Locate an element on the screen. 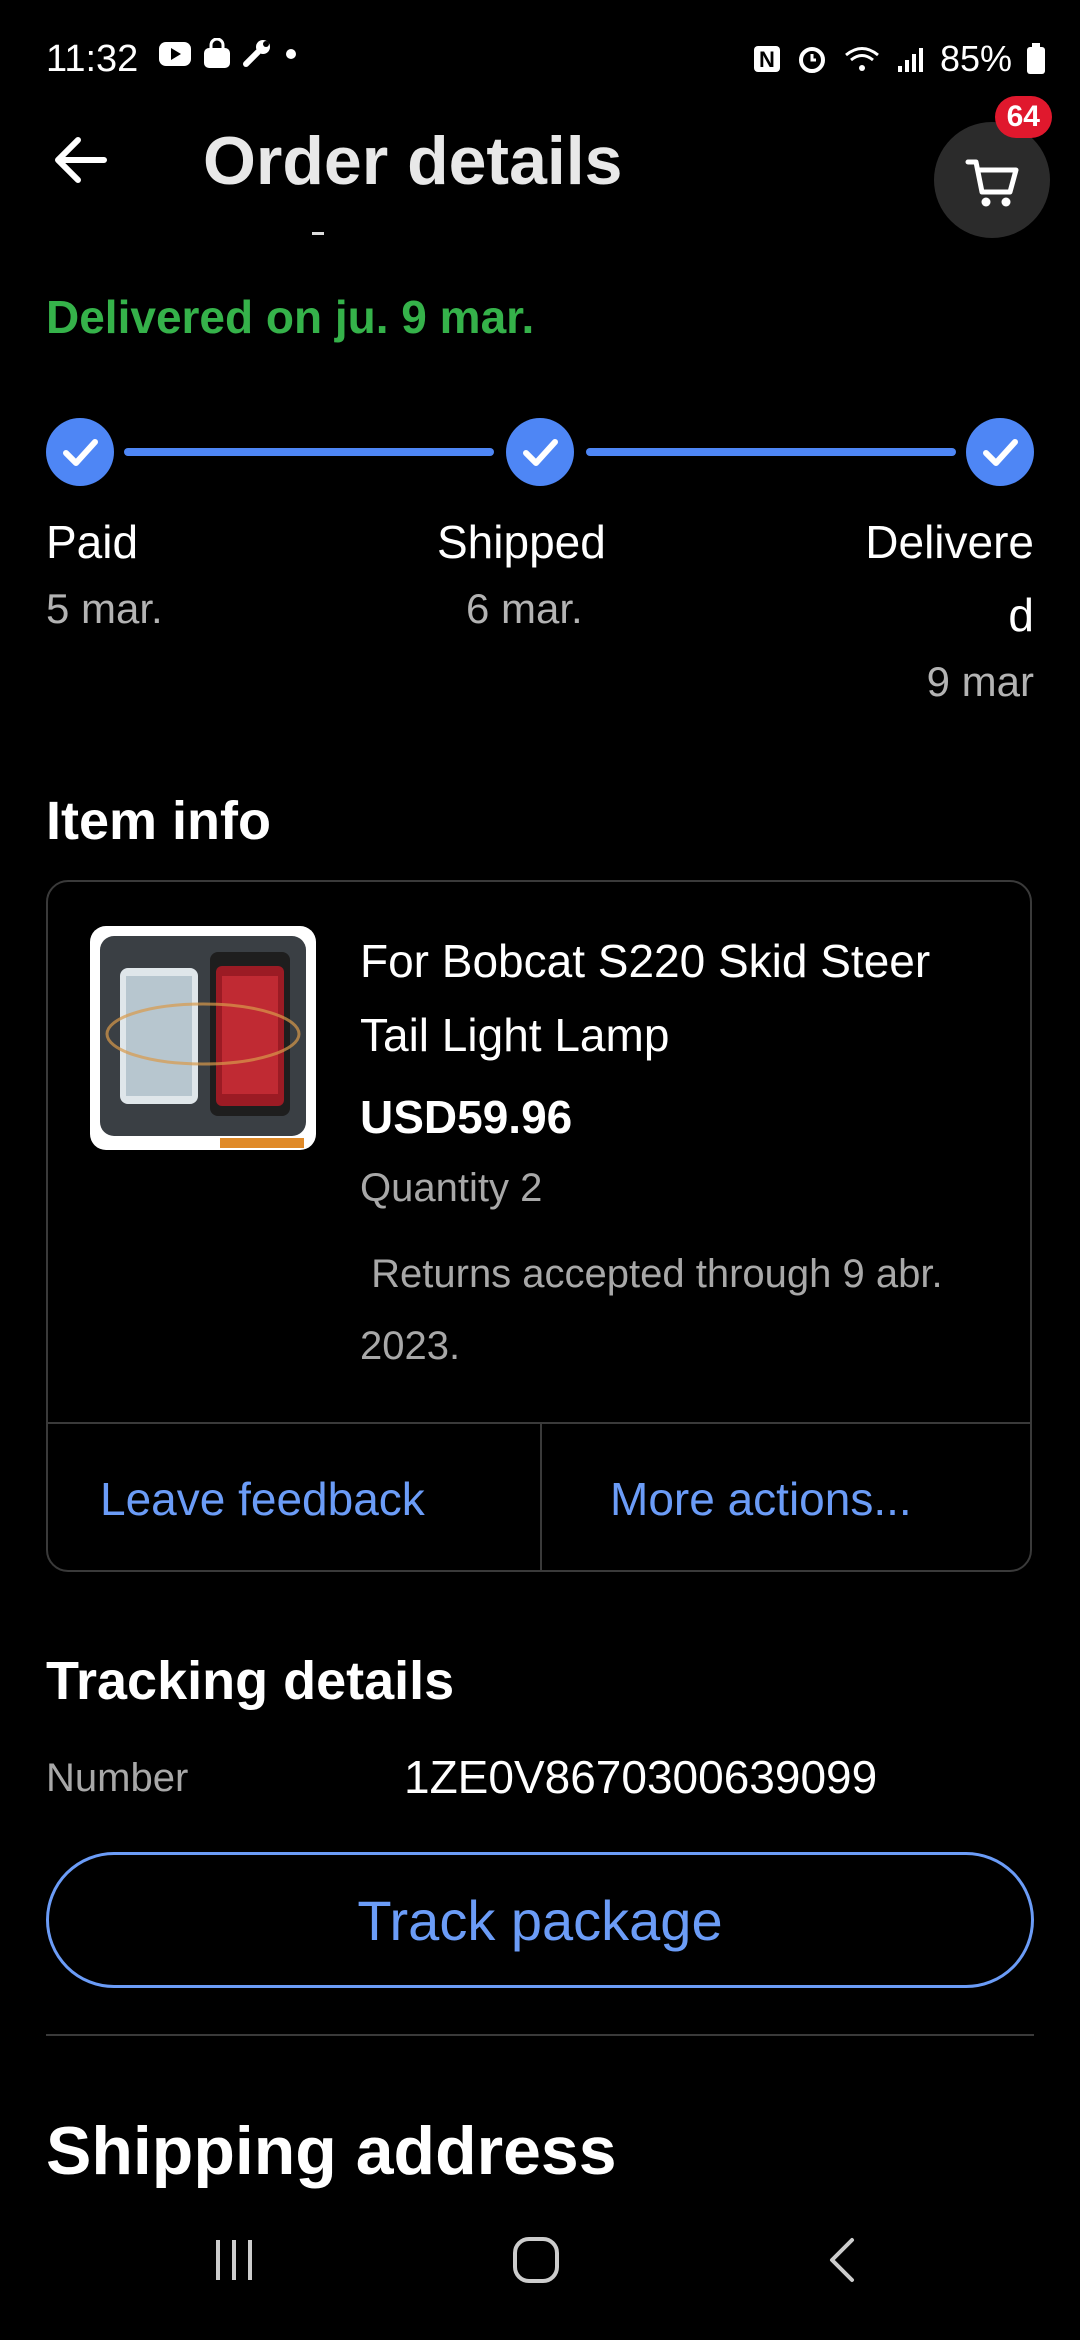 The width and height of the screenshot is (1080, 2340). status-right-group: N 85% is located at coordinates (899, 59).